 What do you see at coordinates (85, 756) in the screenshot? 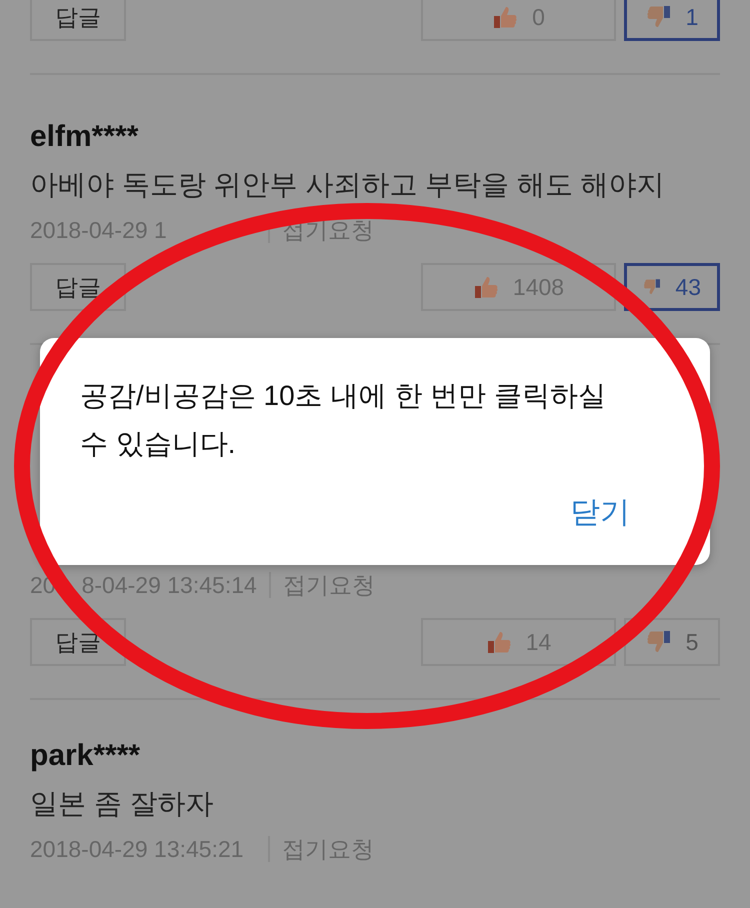
I see `username: park****` at bounding box center [85, 756].